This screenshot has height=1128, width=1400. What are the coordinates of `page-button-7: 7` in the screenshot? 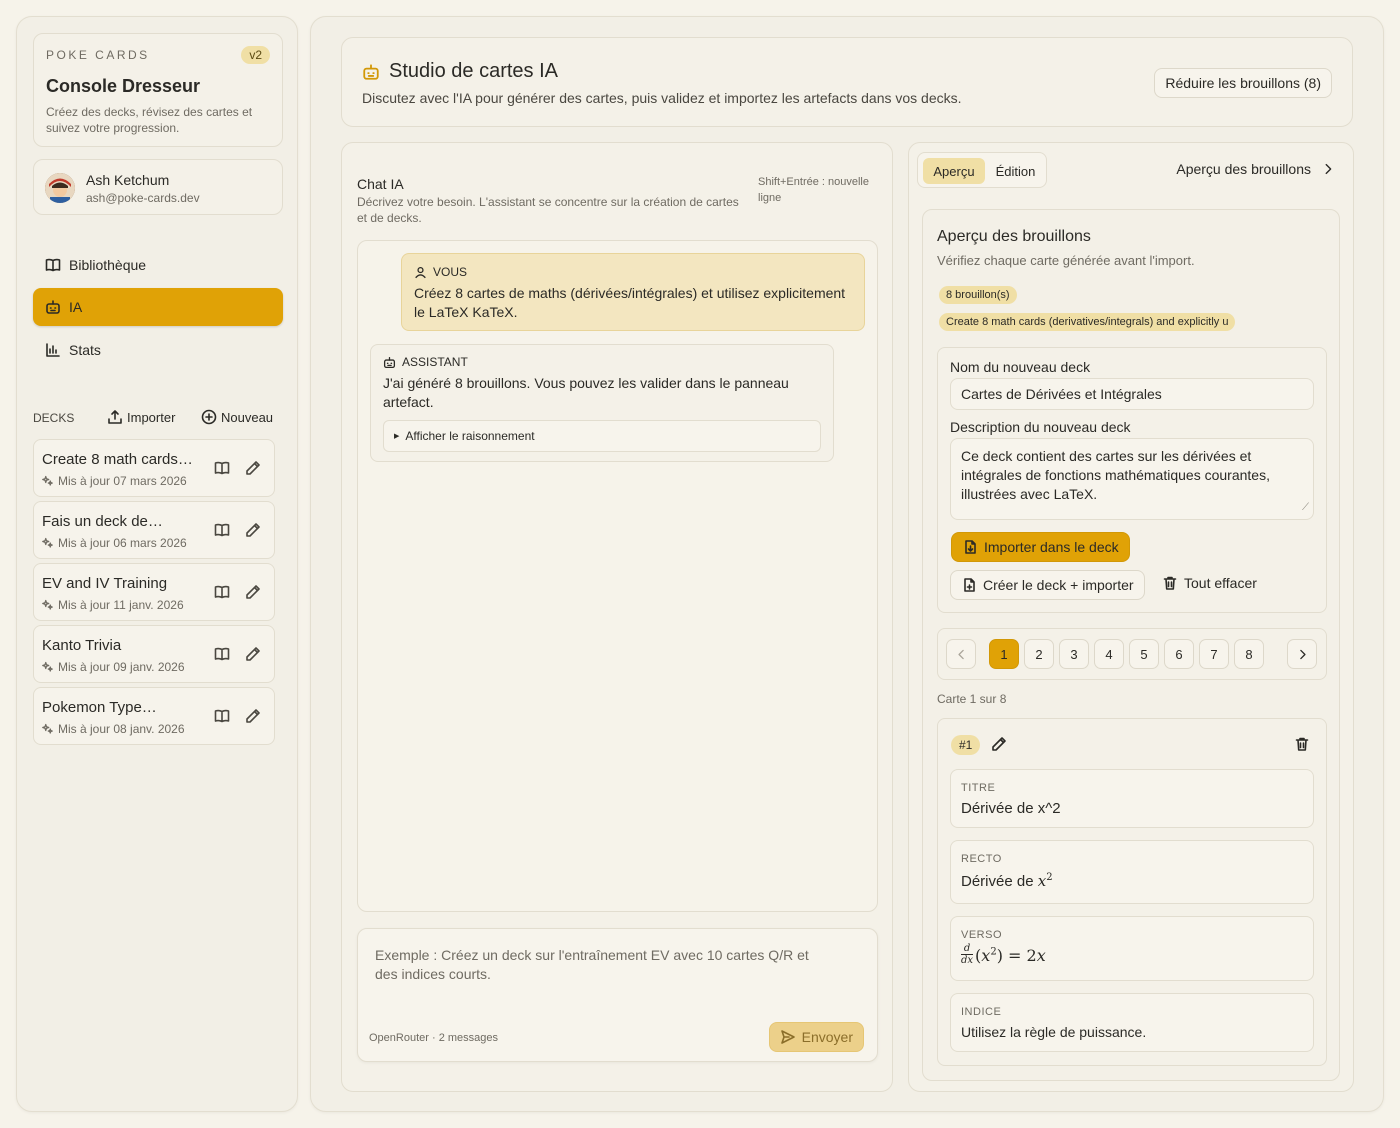 It's located at (1214, 654).